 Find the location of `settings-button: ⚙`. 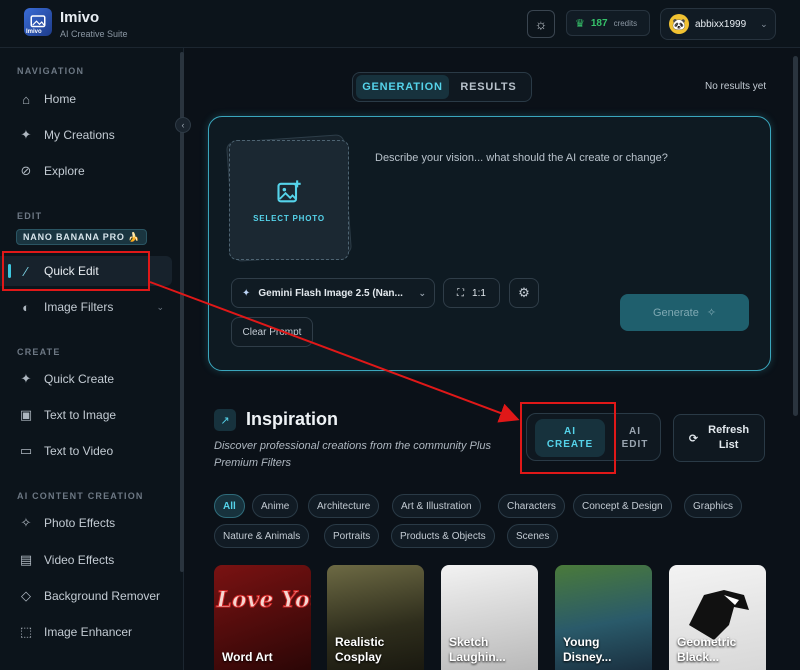

settings-button: ⚙ is located at coordinates (524, 293).